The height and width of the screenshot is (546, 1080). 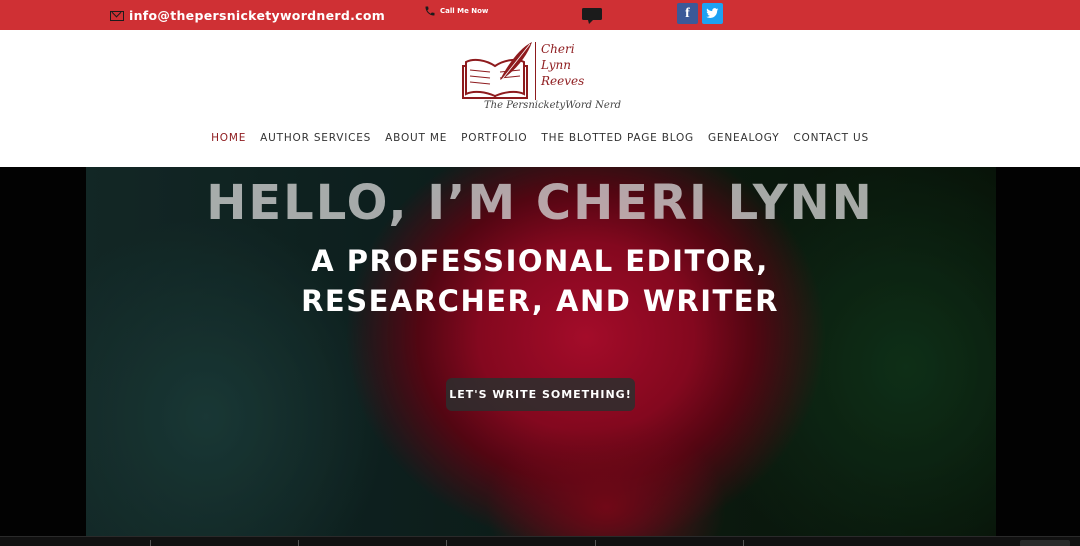 I want to click on social-links: f, so click(x=700, y=13).